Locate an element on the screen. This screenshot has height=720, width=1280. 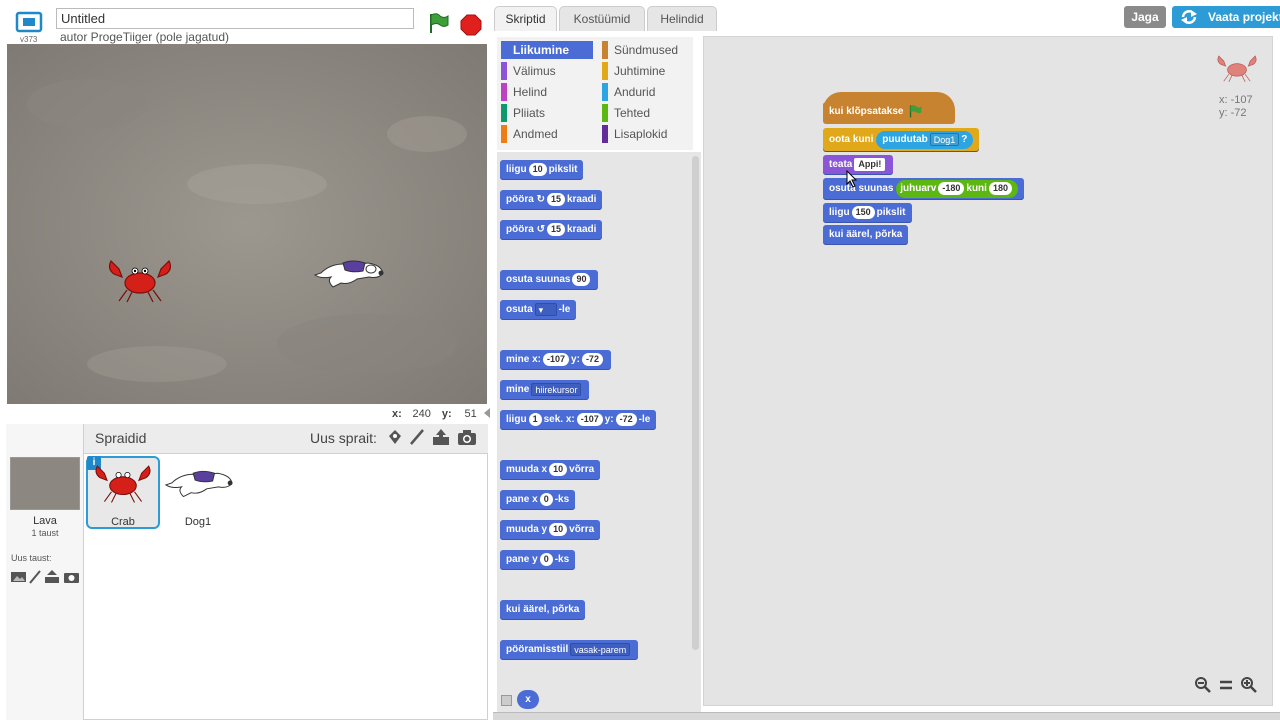
rotate-left-icon: ↺ is located at coordinates (540, 229).